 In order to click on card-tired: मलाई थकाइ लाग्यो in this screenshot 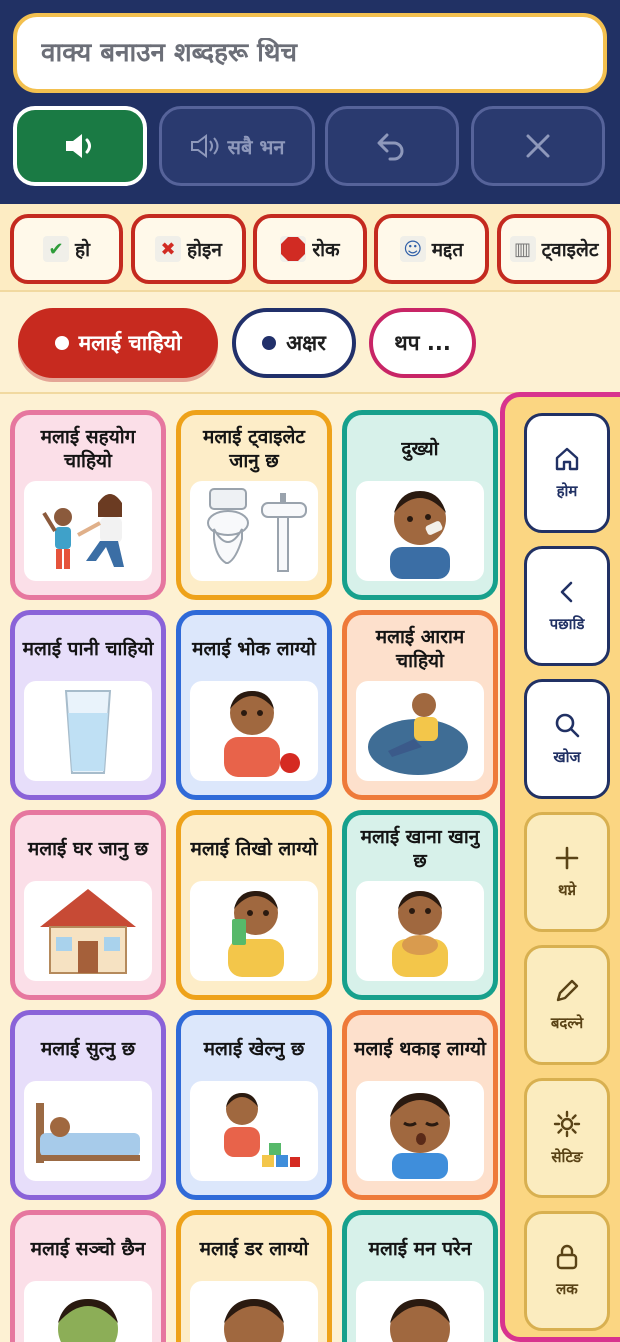, I will do `click(420, 1105)`.